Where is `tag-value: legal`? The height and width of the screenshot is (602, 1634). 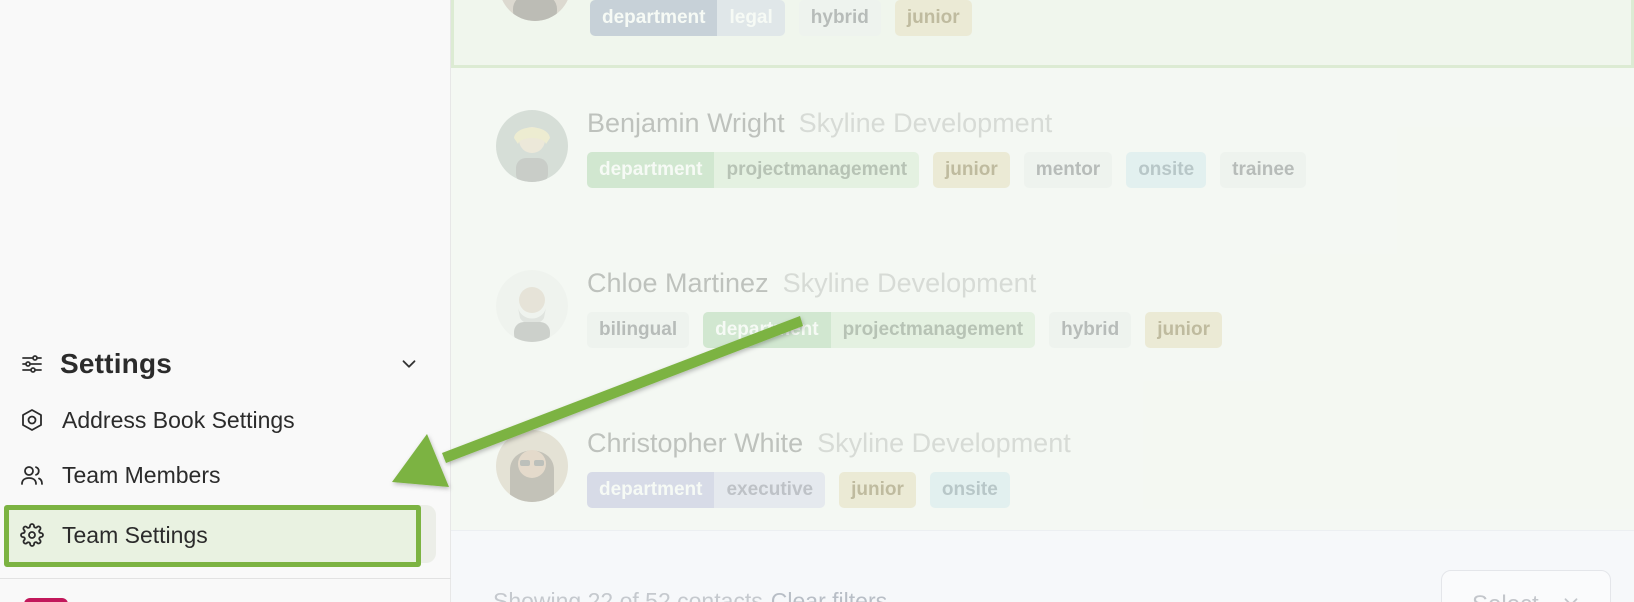
tag-value: legal is located at coordinates (751, 18).